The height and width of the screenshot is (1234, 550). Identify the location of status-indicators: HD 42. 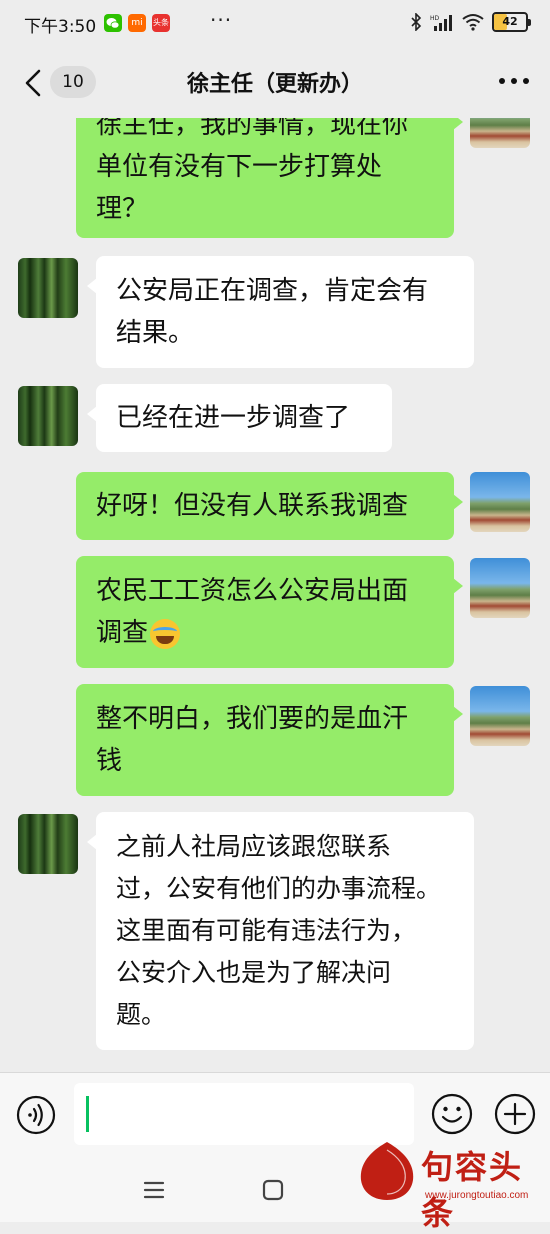
(470, 22).